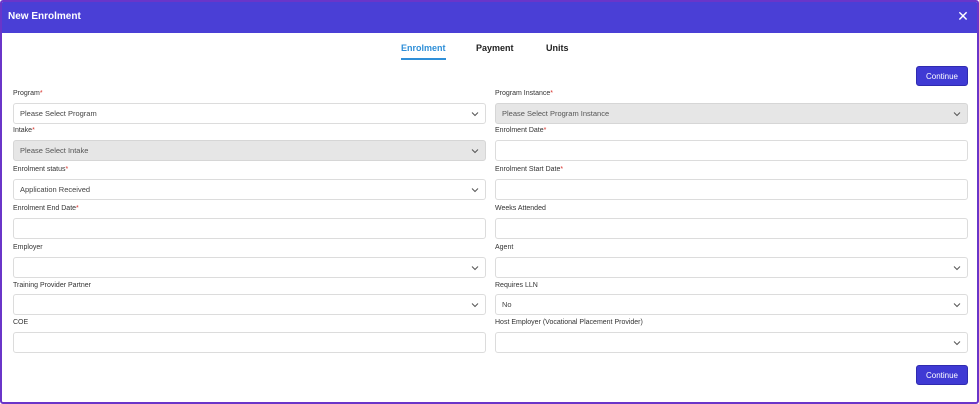  I want to click on continue-button-bottom: Continue, so click(942, 375).